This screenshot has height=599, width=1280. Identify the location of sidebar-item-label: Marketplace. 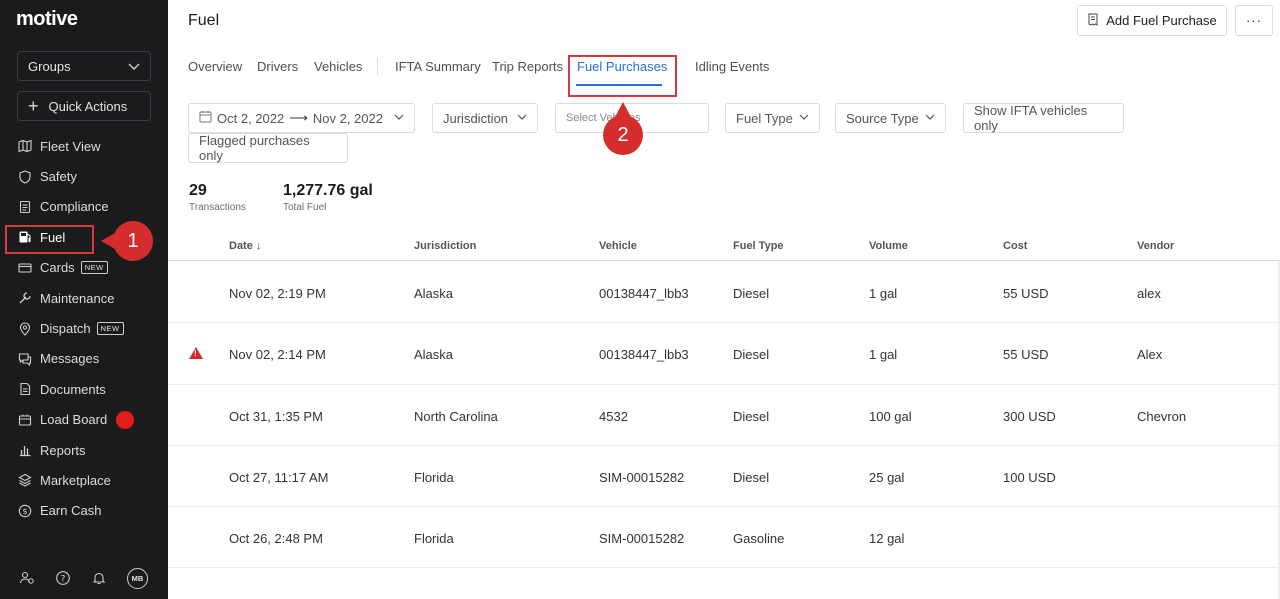
(75, 480).